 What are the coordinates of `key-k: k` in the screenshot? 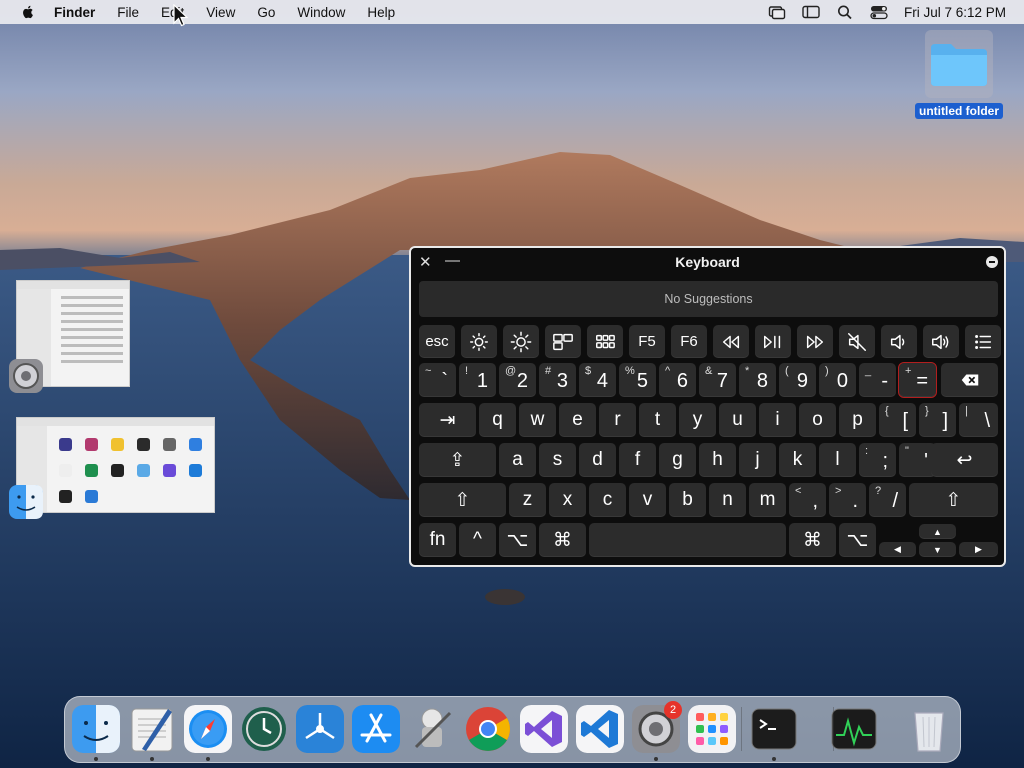 It's located at (797, 460).